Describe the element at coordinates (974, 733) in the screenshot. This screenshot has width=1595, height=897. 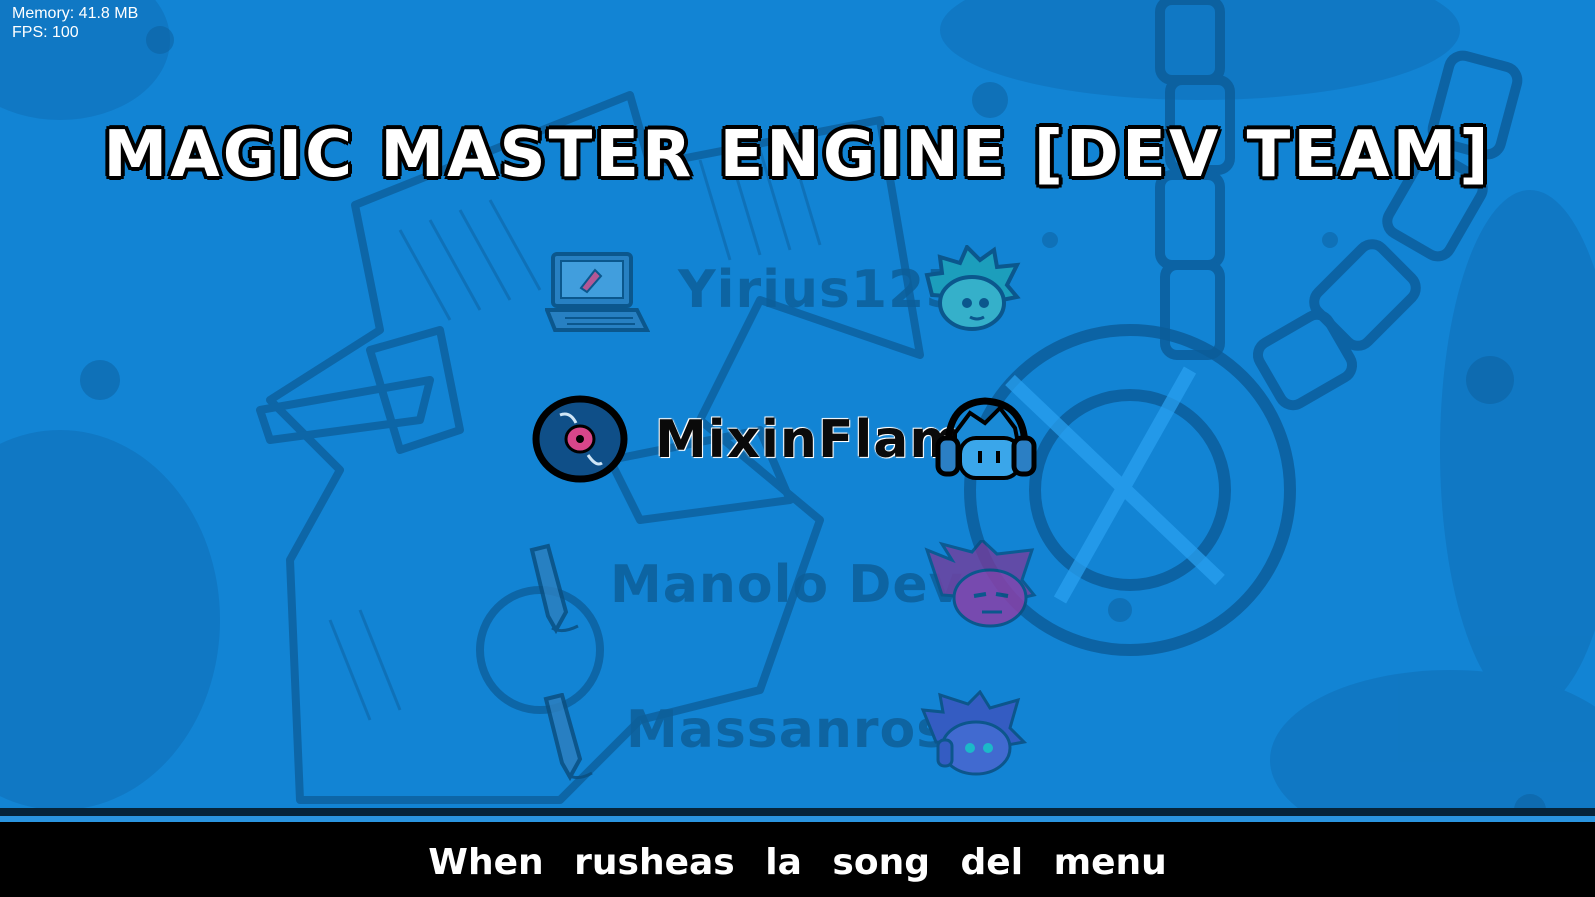
I see `blue-hair-avatar-icon` at that location.